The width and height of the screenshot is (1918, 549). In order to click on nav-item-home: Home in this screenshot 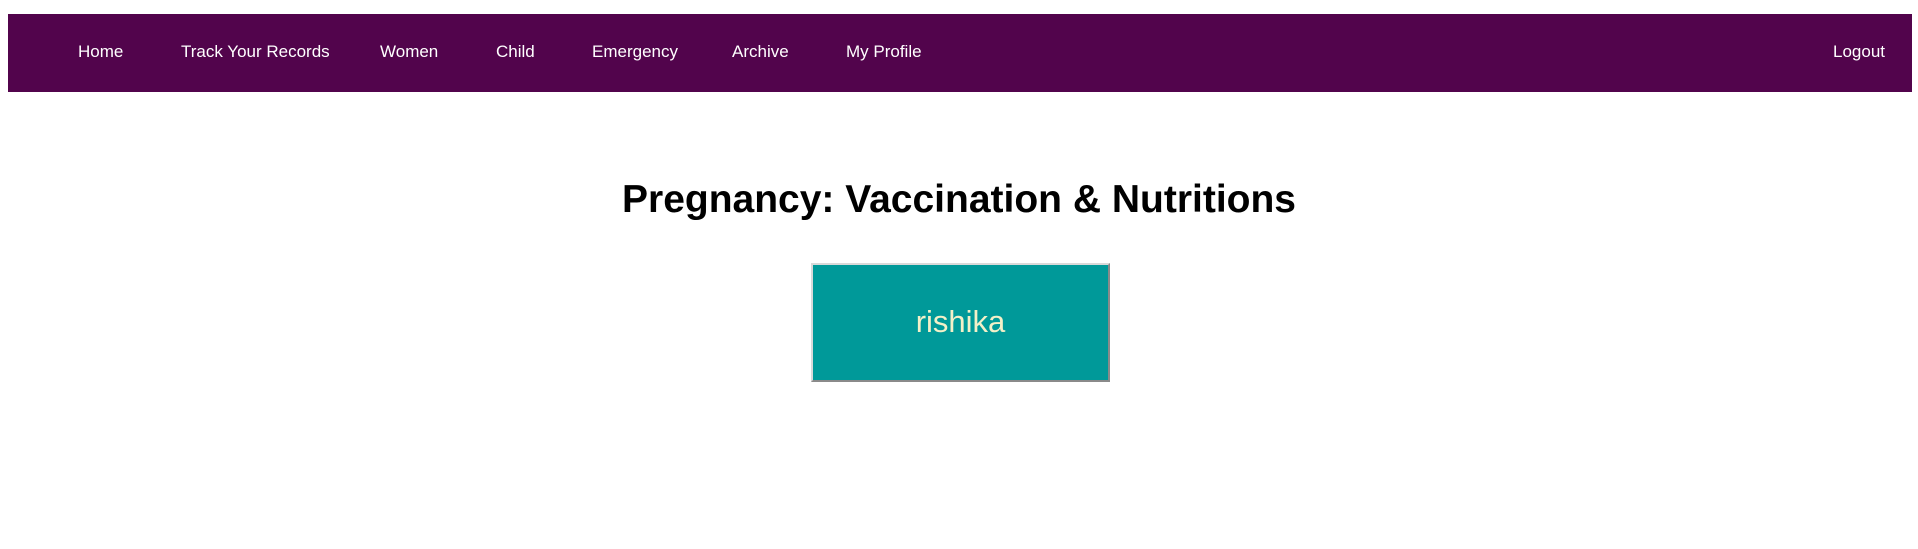, I will do `click(100, 53)`.